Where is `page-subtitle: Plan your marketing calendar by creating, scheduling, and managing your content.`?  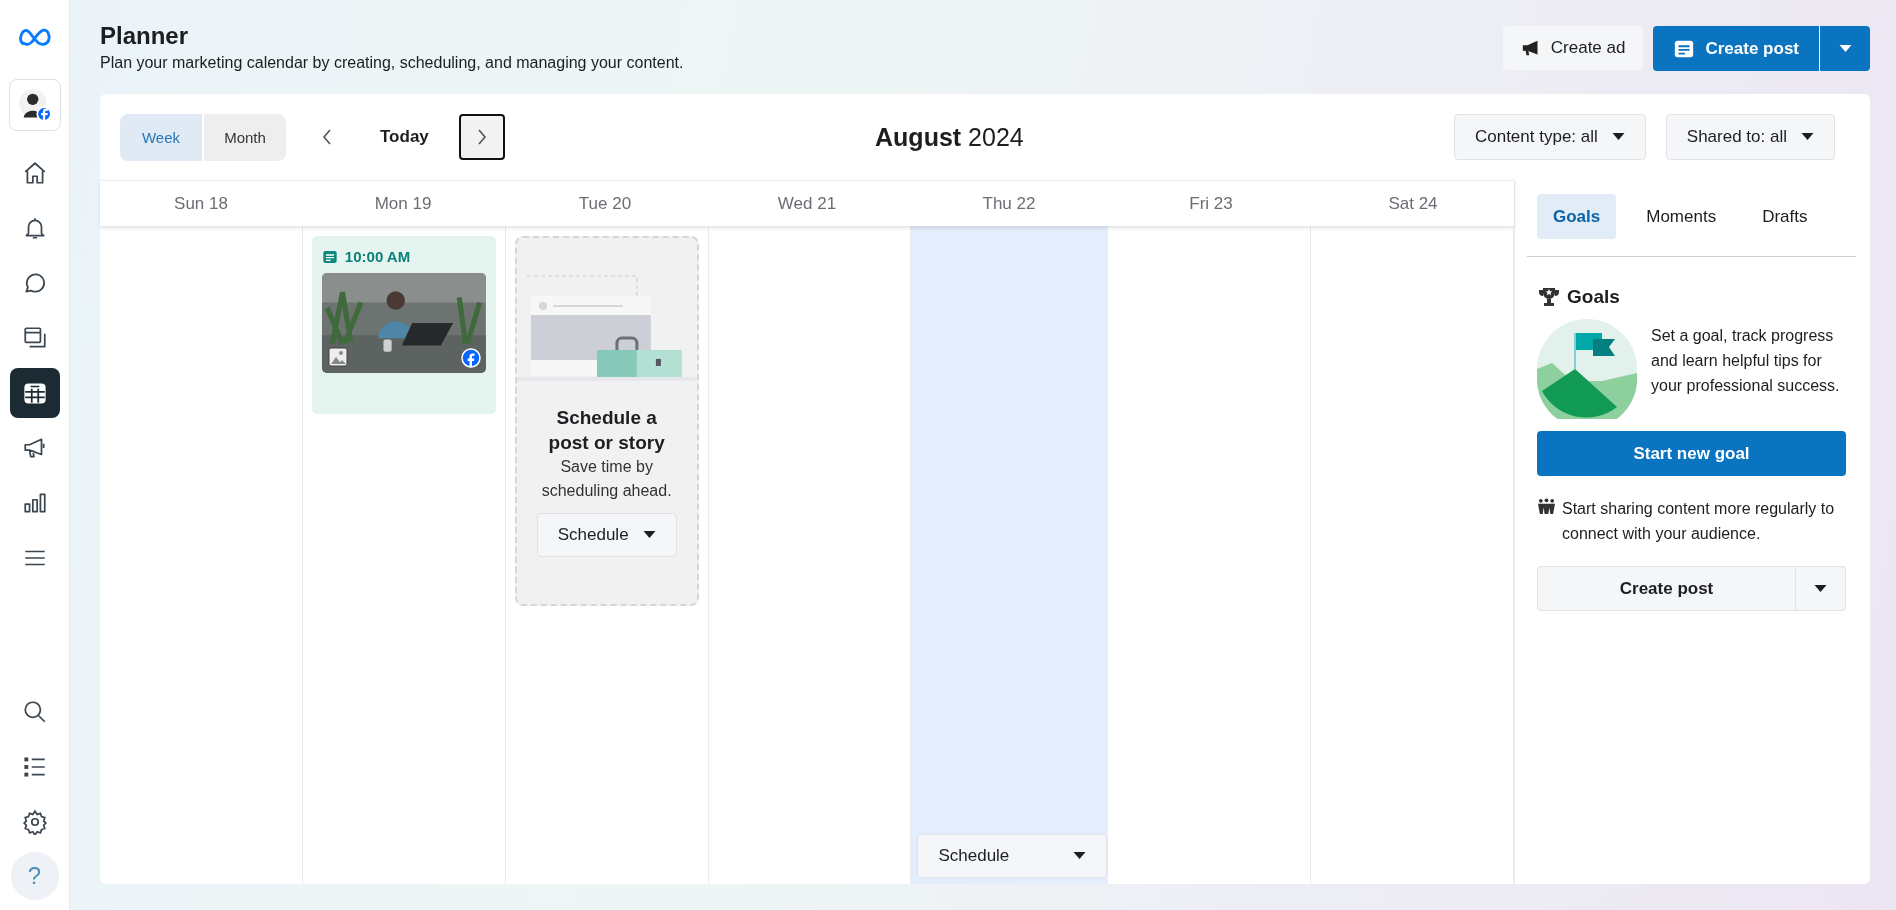 page-subtitle: Plan your marketing calendar by creating, scheduling, and managing your content. is located at coordinates (392, 63).